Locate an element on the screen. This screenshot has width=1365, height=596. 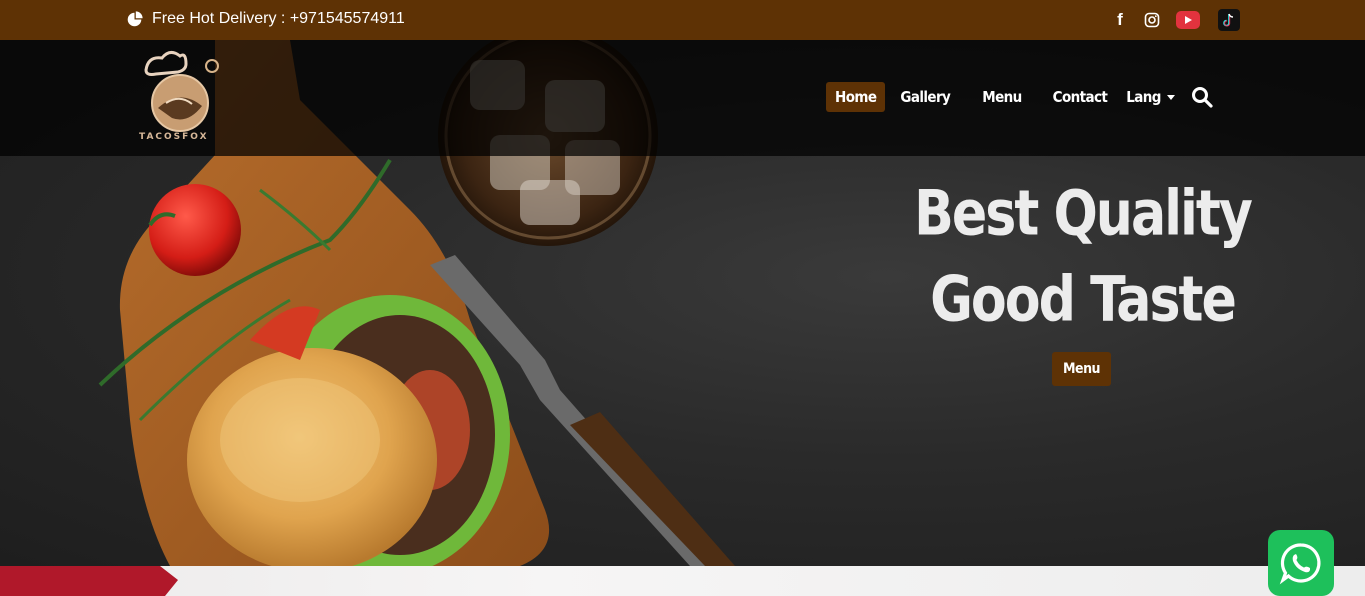
instagram-icon is located at coordinates (1152, 20).